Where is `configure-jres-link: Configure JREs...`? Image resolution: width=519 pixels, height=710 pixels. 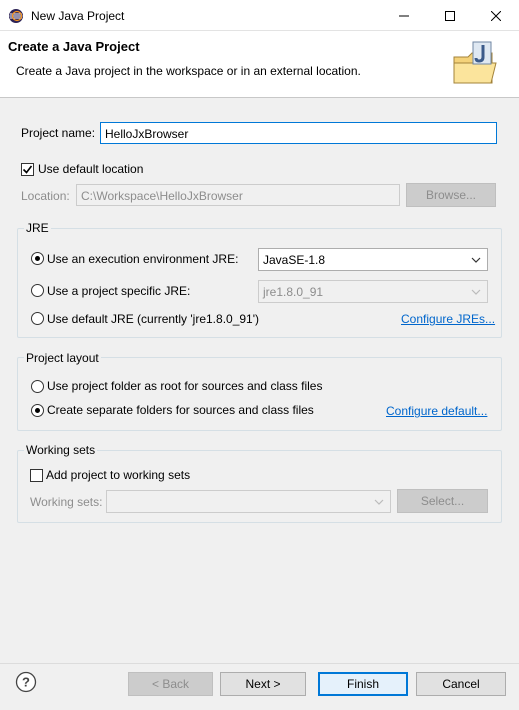
configure-jres-link: Configure JREs... is located at coordinates (448, 319).